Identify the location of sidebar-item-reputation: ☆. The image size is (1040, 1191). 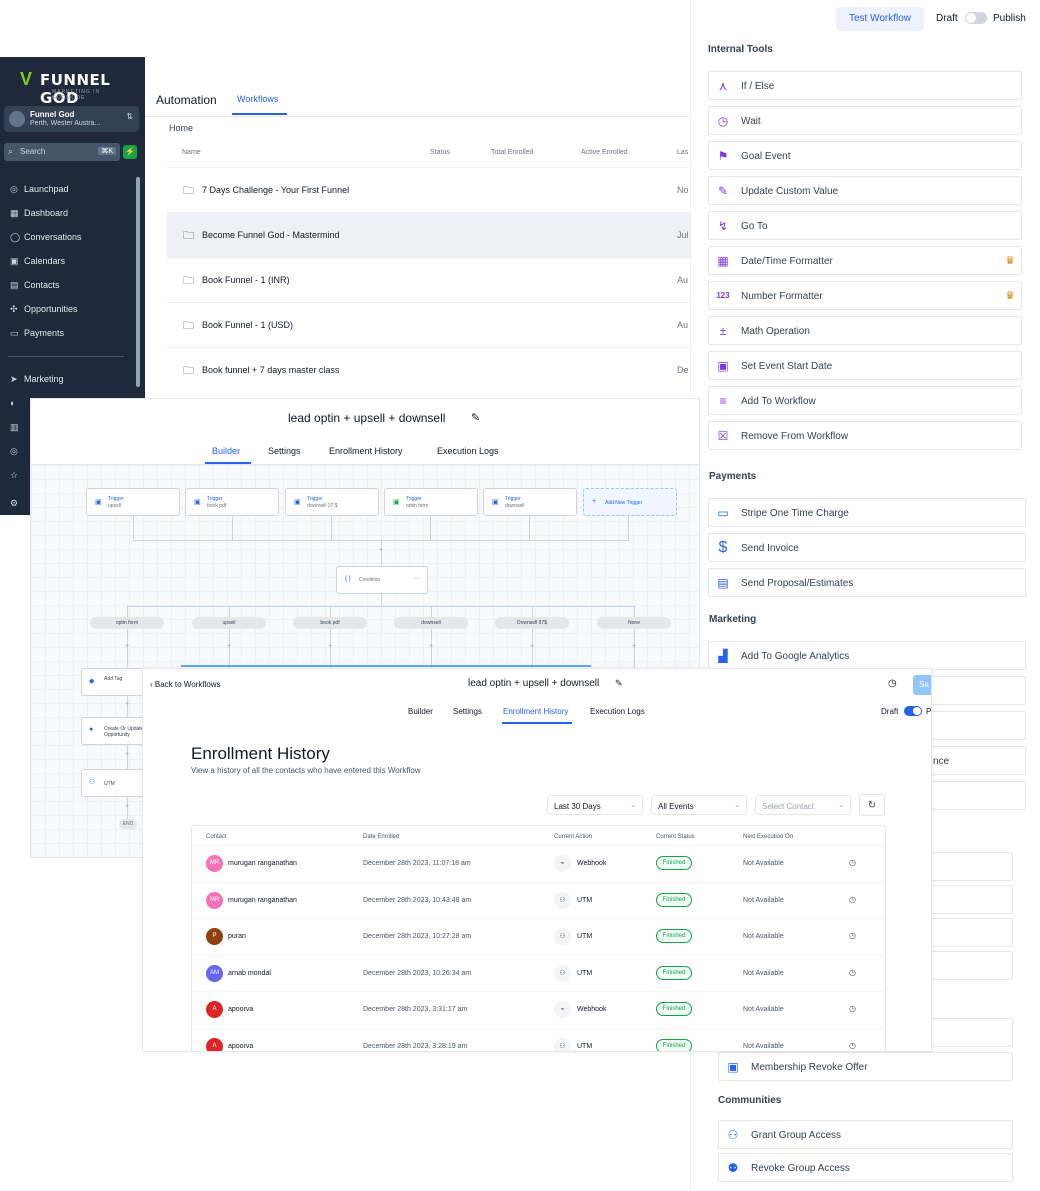
(17, 475).